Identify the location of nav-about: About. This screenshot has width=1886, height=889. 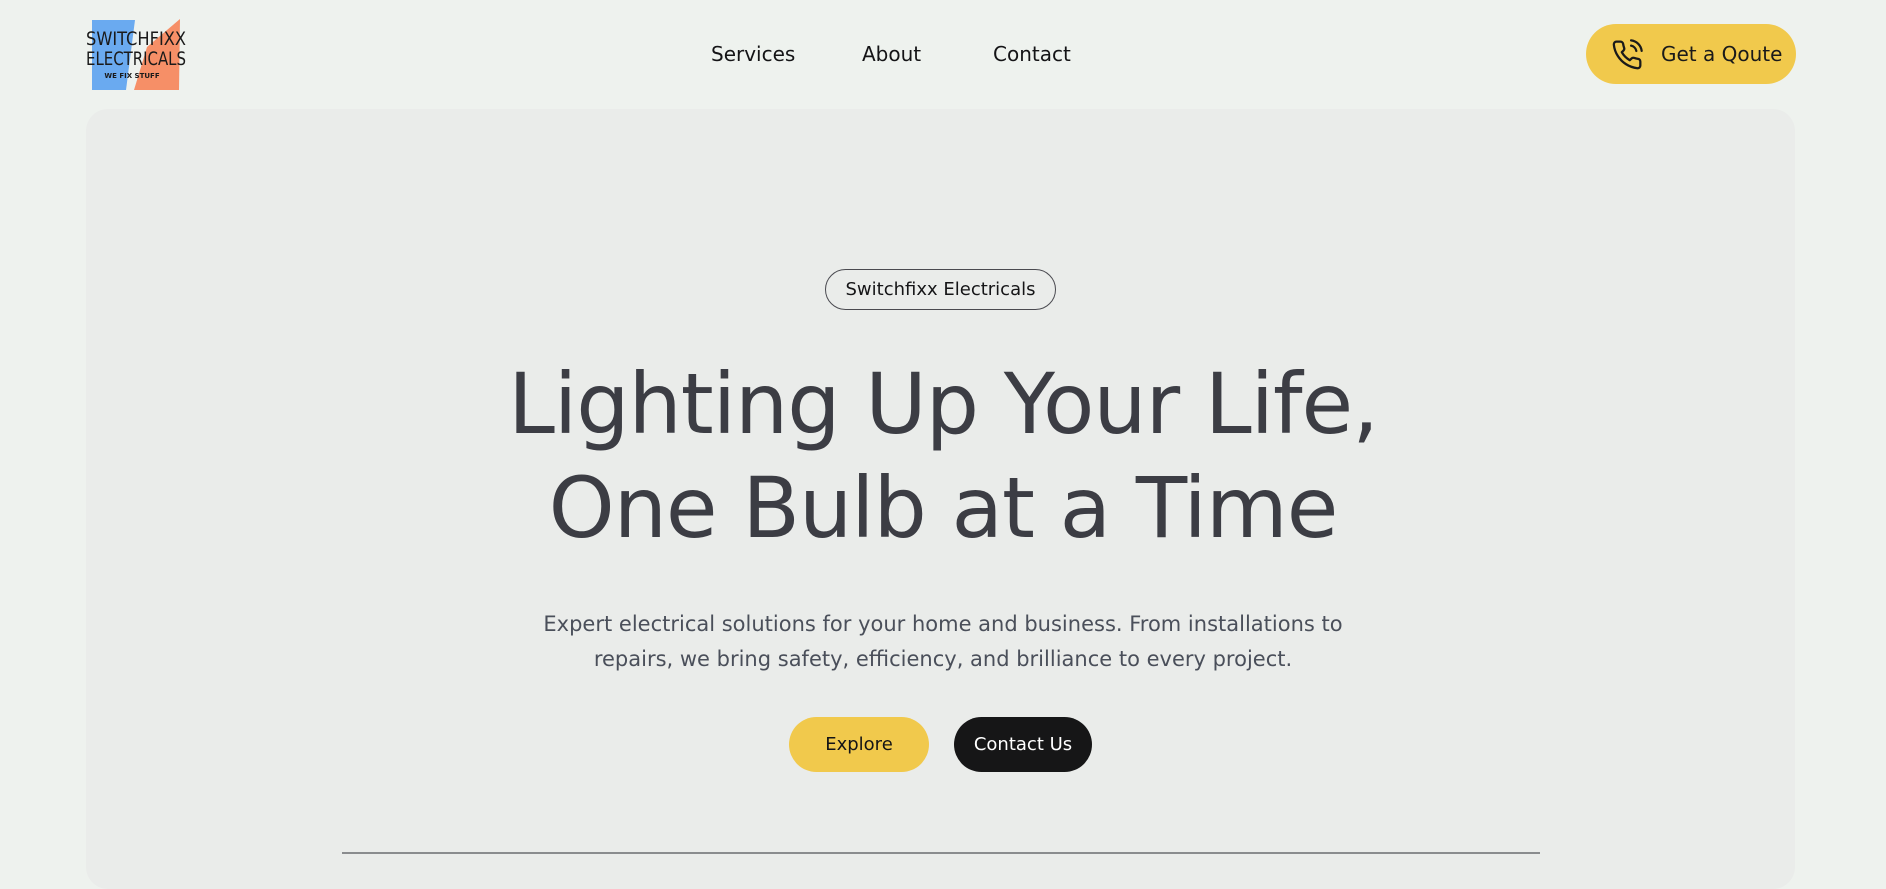
(891, 54).